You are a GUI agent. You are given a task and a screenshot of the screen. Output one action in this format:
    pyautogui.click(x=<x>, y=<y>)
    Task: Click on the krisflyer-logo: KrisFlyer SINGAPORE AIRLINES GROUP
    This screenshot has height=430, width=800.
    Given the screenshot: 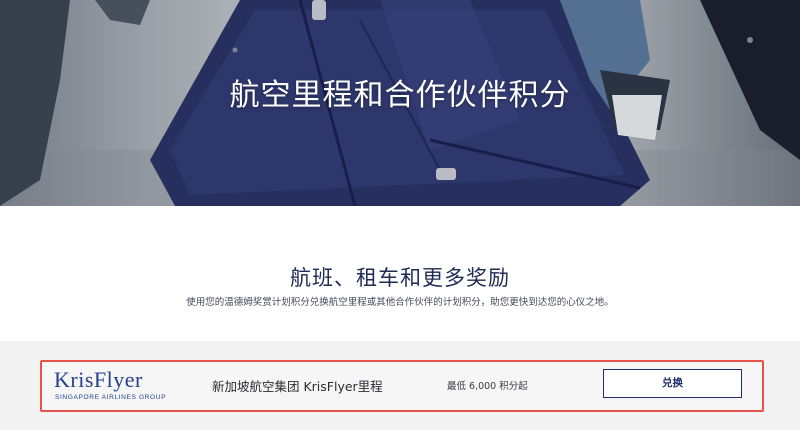 What is the action you would take?
    pyautogui.click(x=116, y=386)
    